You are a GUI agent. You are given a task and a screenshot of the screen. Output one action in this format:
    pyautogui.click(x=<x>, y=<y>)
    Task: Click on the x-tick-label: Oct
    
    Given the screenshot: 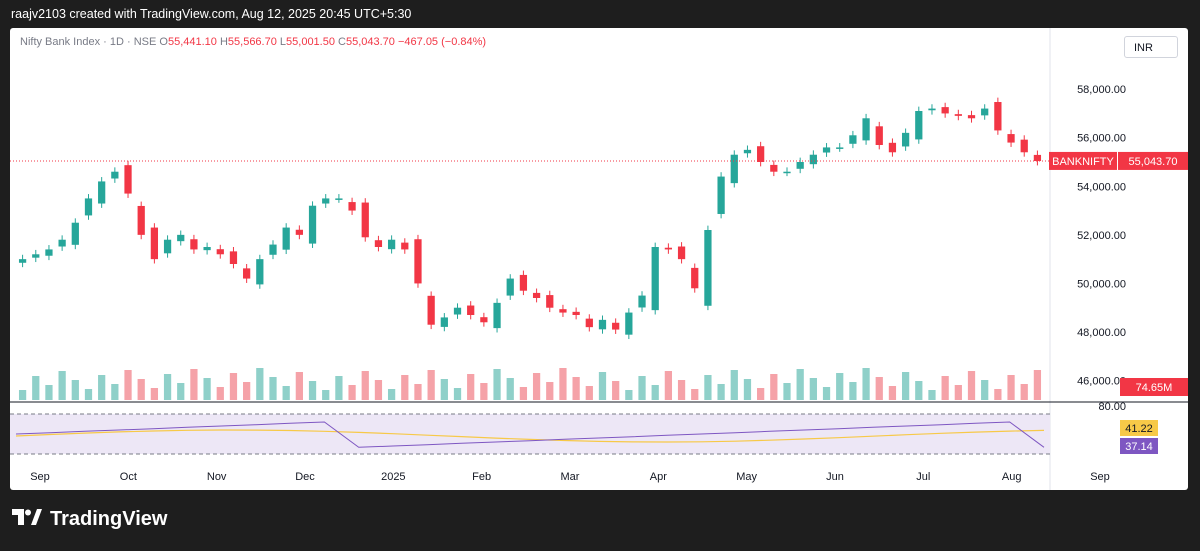 What is the action you would take?
    pyautogui.click(x=128, y=477)
    